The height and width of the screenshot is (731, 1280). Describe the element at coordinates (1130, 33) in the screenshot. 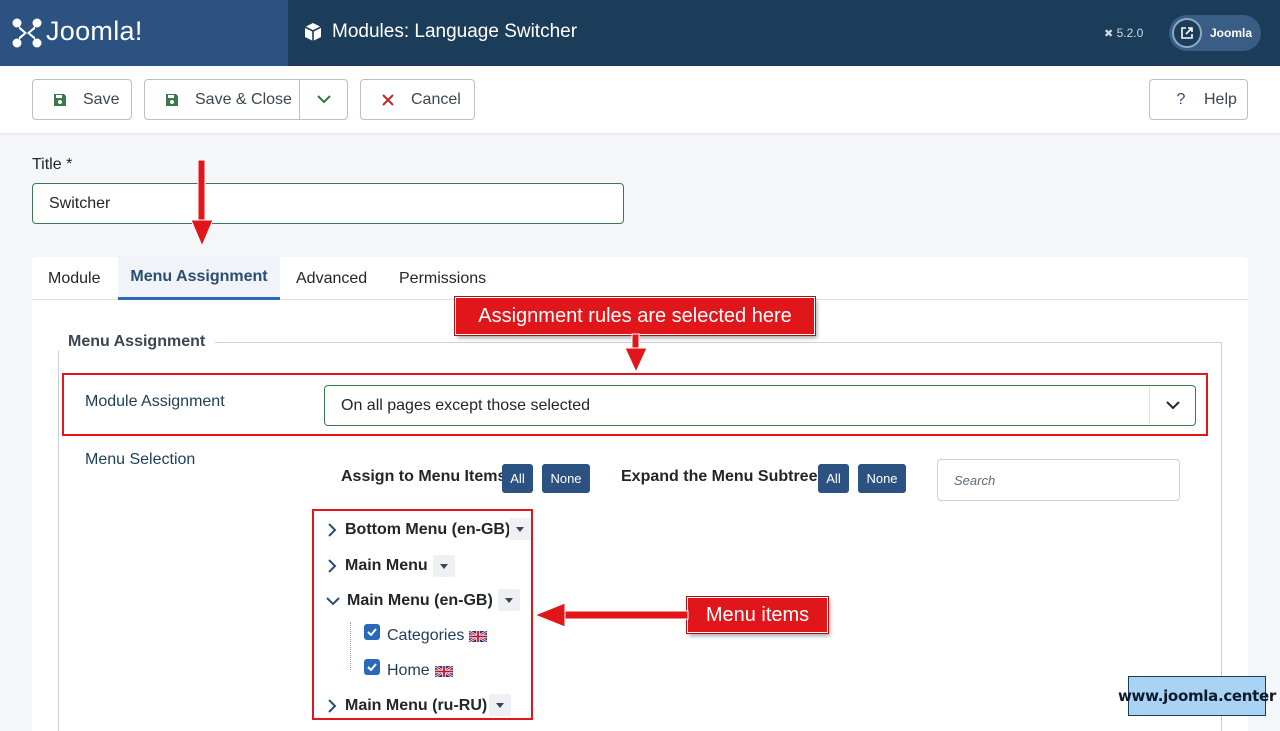

I see `version-text: 5.2.0` at that location.